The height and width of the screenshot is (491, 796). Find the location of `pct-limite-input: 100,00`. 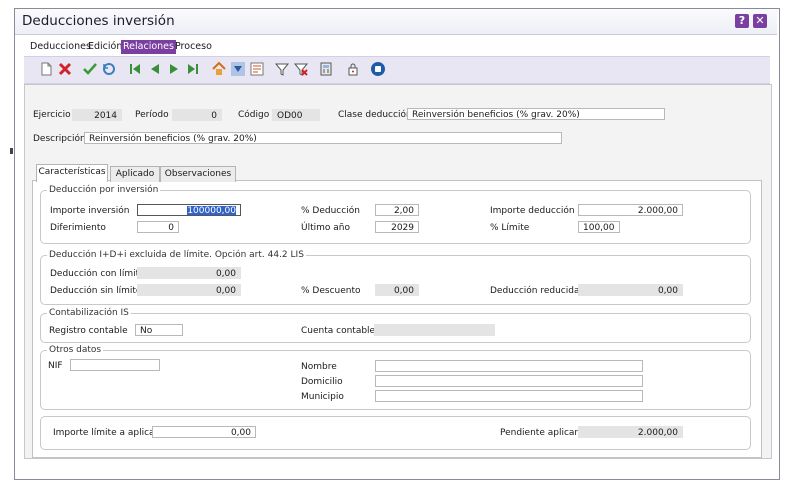

pct-limite-input: 100,00 is located at coordinates (599, 227).